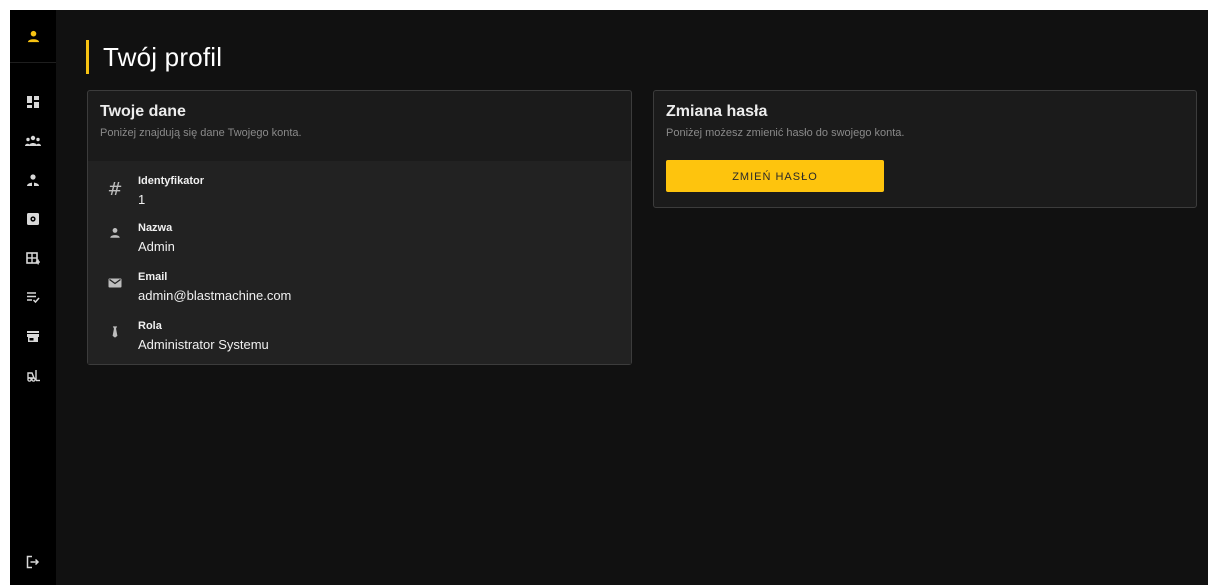  I want to click on sidebar-item-users, so click(33, 140).